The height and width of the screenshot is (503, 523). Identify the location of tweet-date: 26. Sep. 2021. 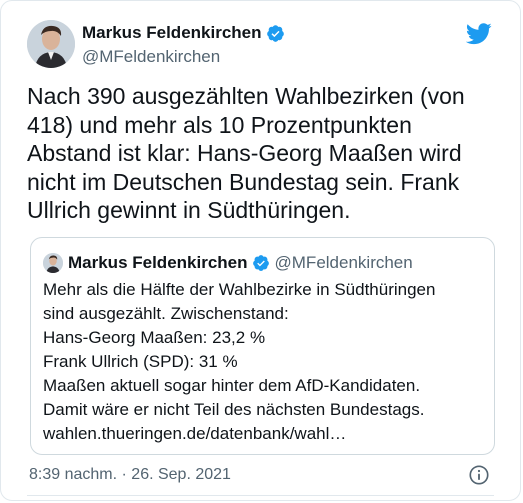
(181, 474).